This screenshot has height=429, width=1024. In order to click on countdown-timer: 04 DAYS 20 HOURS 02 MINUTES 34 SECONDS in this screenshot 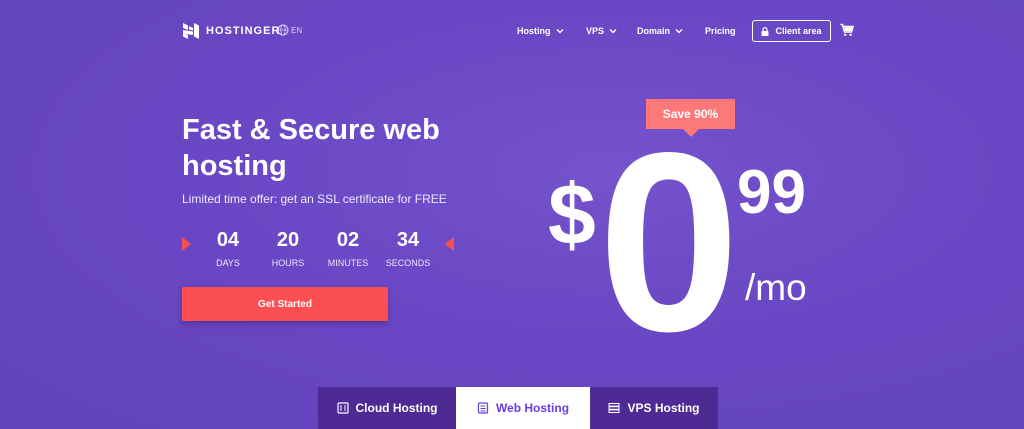, I will do `click(320, 250)`.